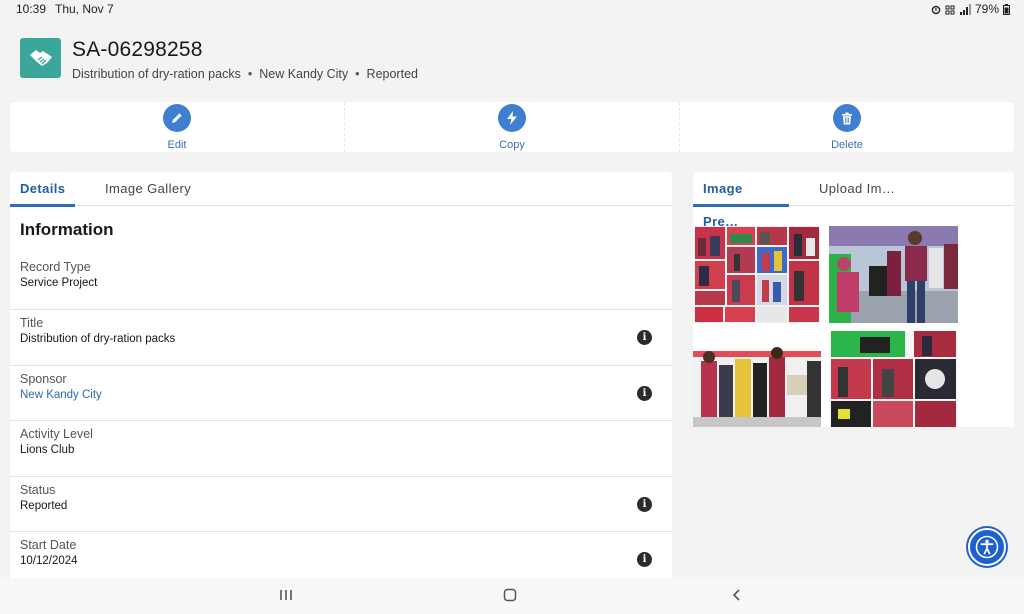  I want to click on record-title: SA-06298258, so click(137, 49).